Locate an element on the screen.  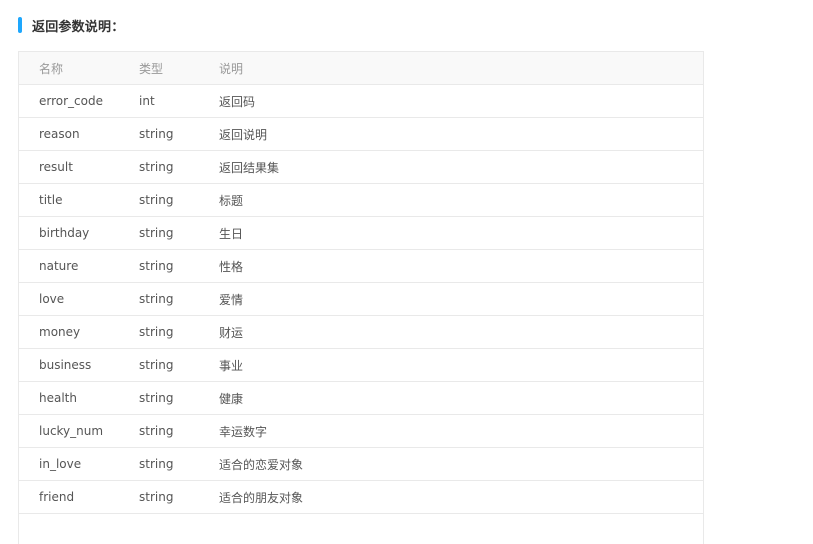
param-name-cell: in_love is located at coordinates (60, 464).